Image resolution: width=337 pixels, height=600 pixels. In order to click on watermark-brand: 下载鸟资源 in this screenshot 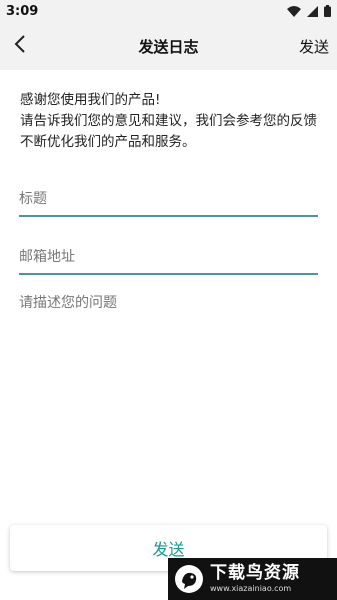, I will do `click(255, 573)`.